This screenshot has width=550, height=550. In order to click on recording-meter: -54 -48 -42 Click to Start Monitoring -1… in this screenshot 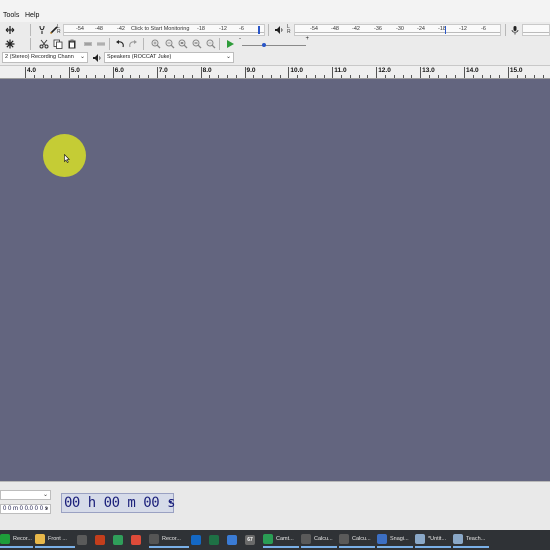, I will do `click(164, 30)`.